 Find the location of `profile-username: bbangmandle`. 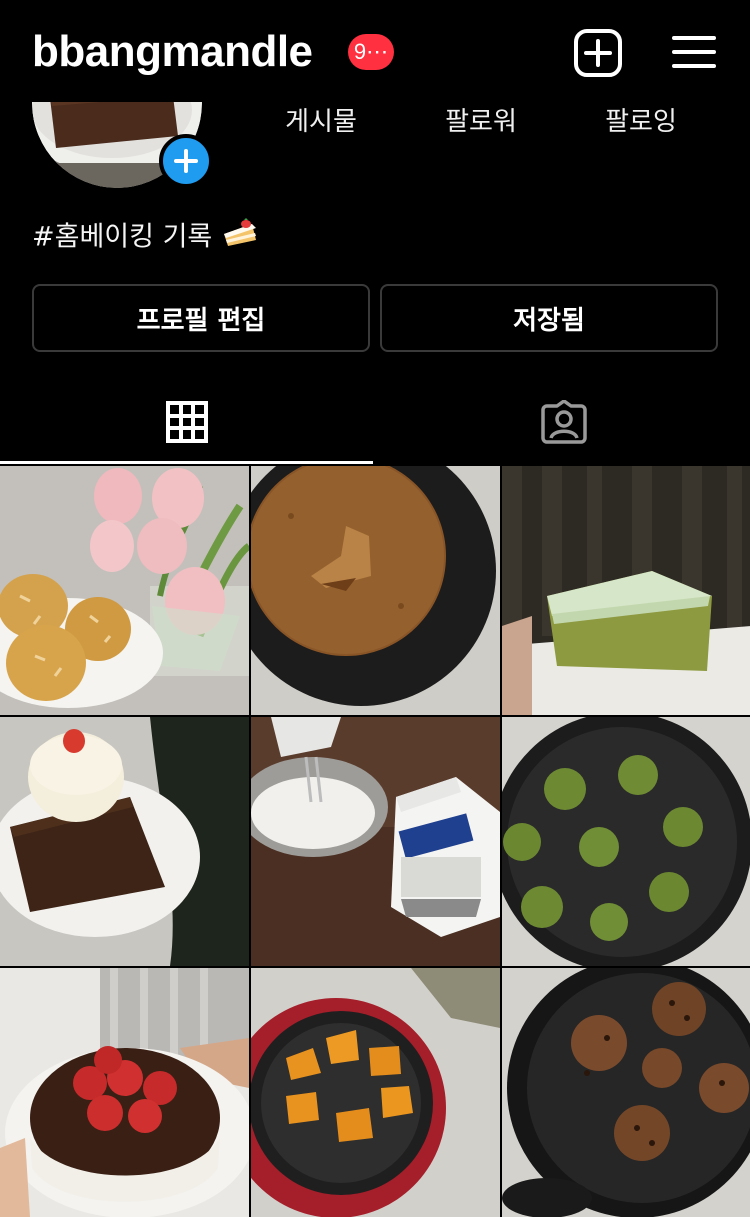

profile-username: bbangmandle is located at coordinates (172, 52).